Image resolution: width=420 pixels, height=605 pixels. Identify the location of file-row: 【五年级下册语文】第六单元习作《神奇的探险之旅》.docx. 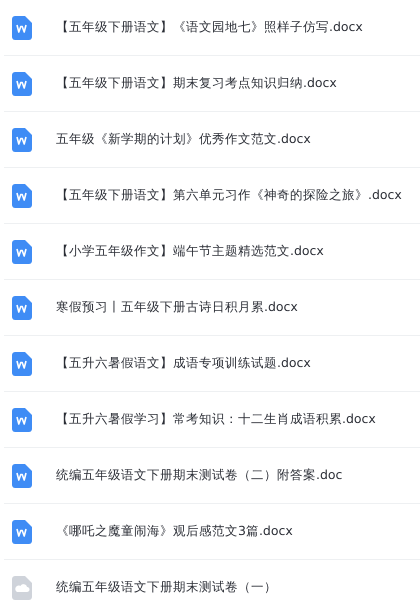
(212, 196).